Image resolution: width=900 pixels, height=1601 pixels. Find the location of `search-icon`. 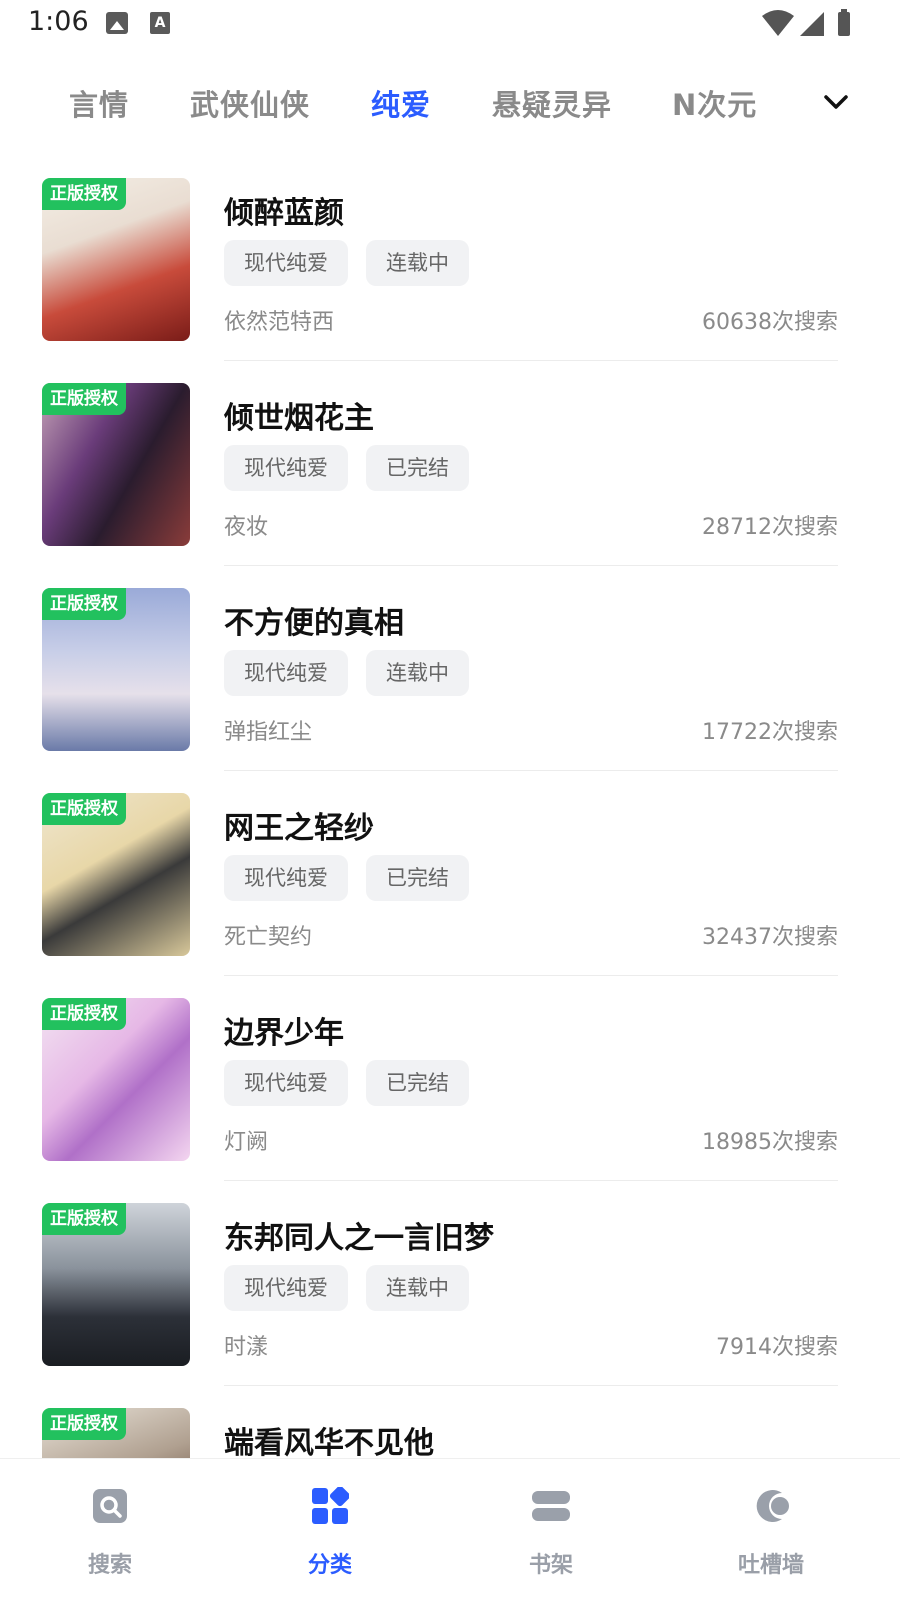

search-icon is located at coordinates (110, 1506).